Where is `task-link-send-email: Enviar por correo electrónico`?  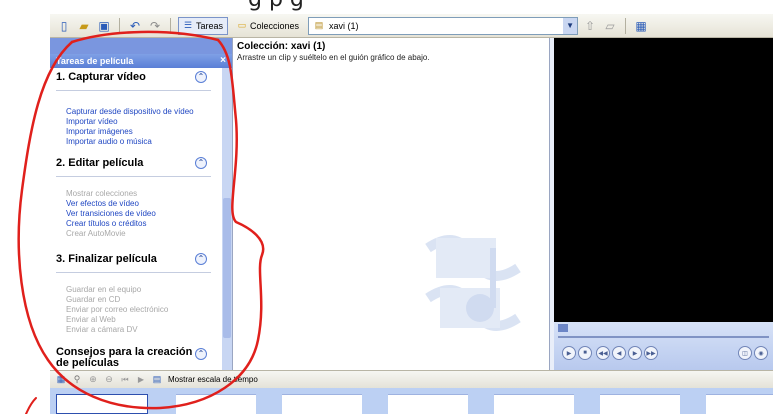 task-link-send-email: Enviar por correo electrónico is located at coordinates (117, 309).